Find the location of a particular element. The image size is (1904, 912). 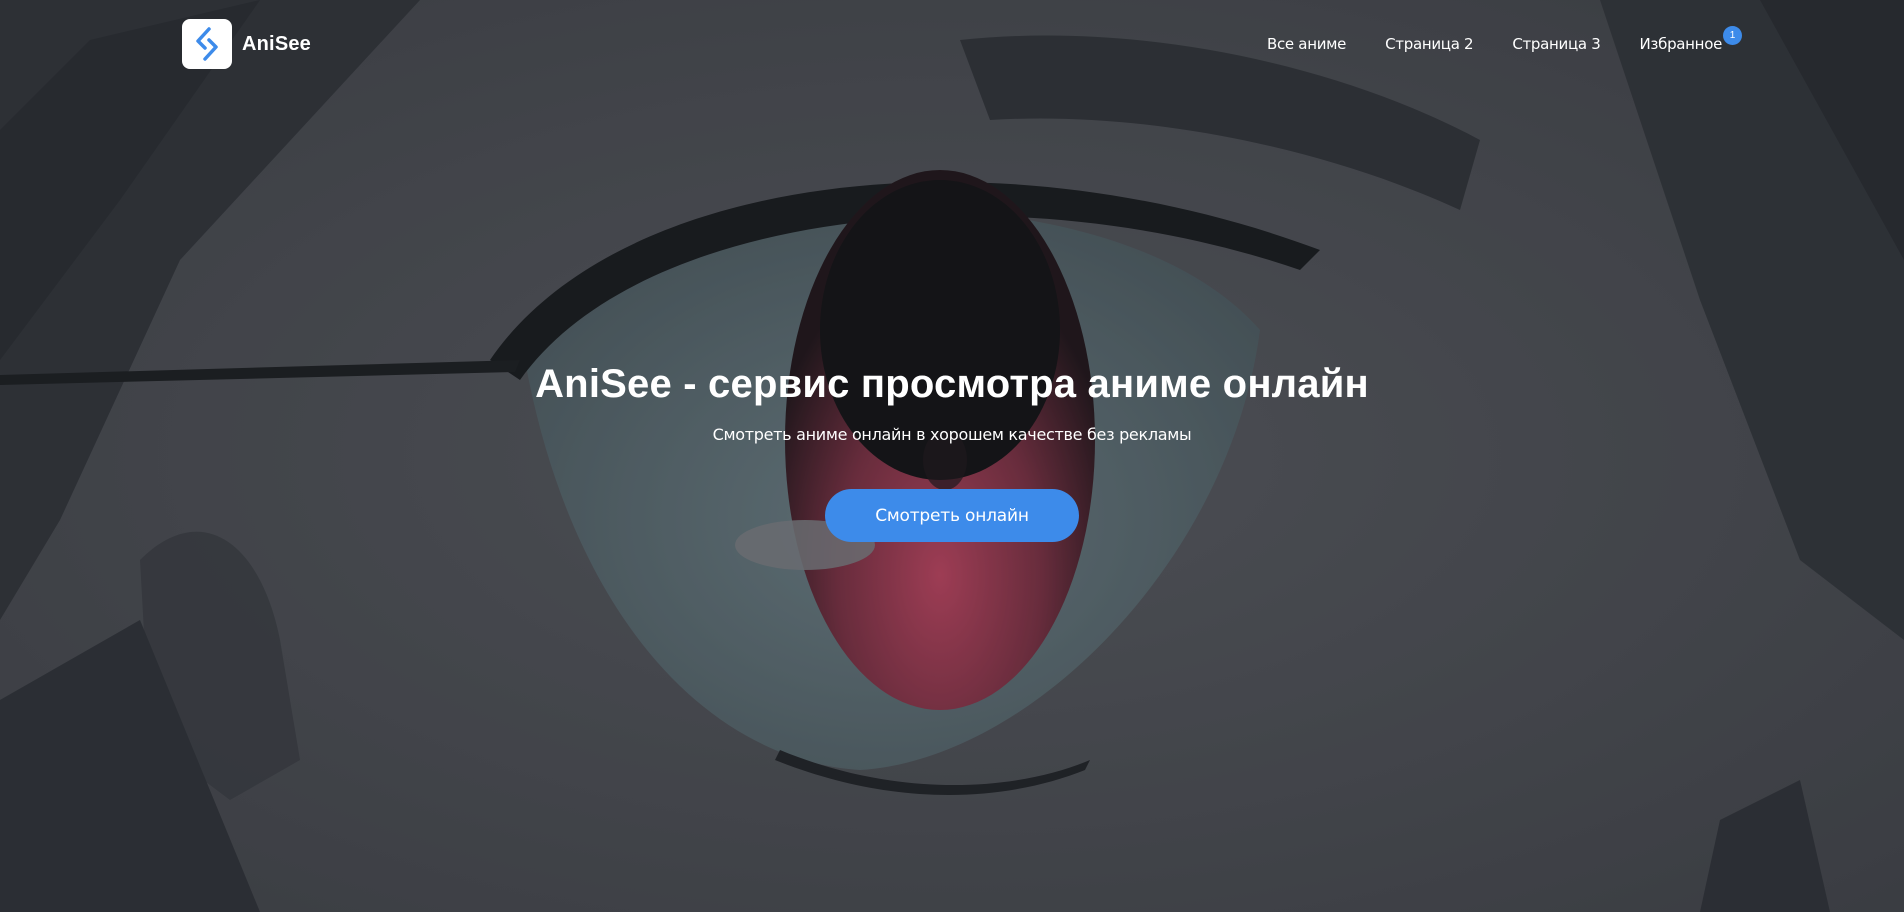

hero-title: AniSee - сервис просмотра аниме онлайн is located at coordinates (952, 384).